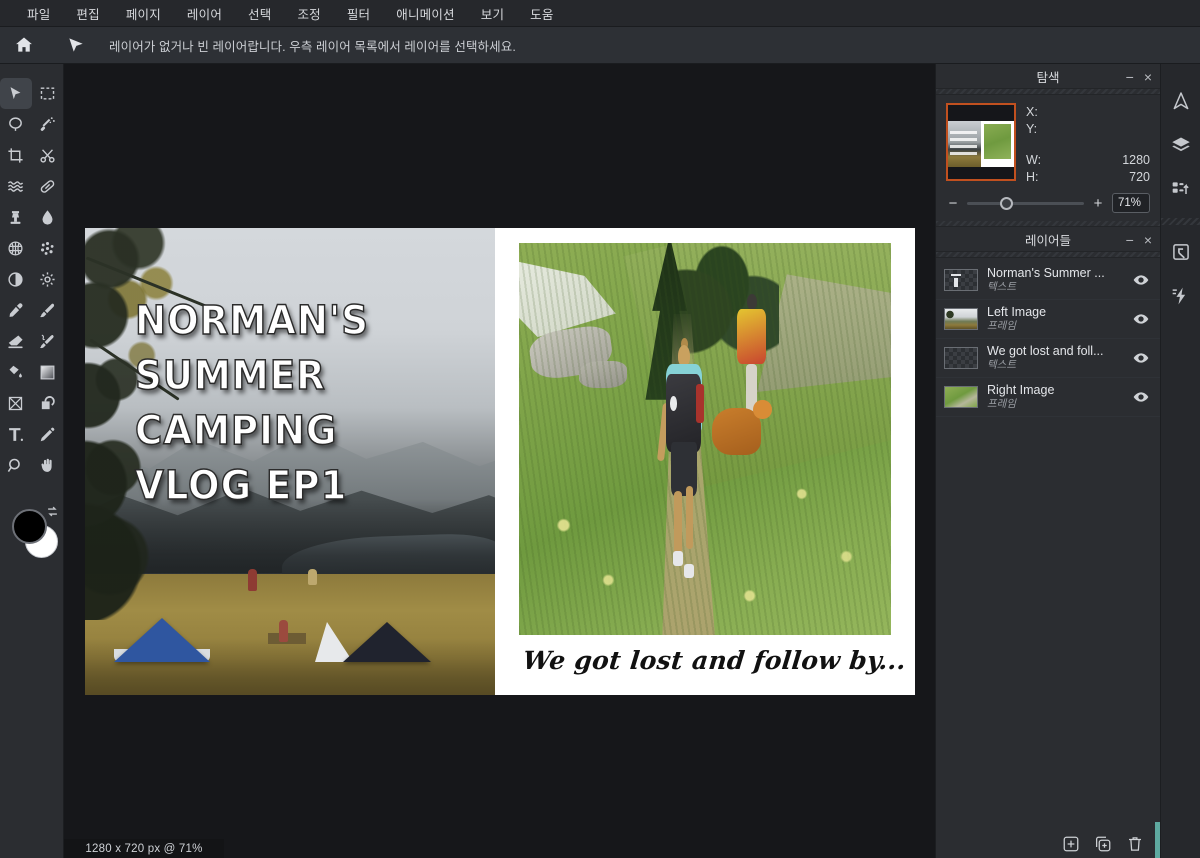 This screenshot has height=858, width=1200. I want to click on rail-history, so click(1180, 190).